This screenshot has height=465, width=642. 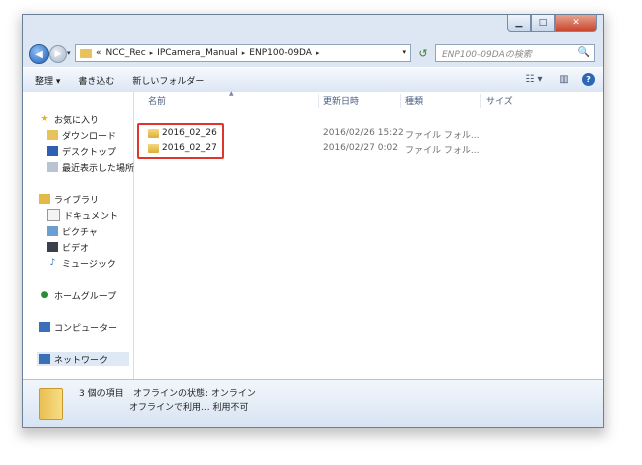 I want to click on column-header-name: 名前, so click(x=157, y=101).